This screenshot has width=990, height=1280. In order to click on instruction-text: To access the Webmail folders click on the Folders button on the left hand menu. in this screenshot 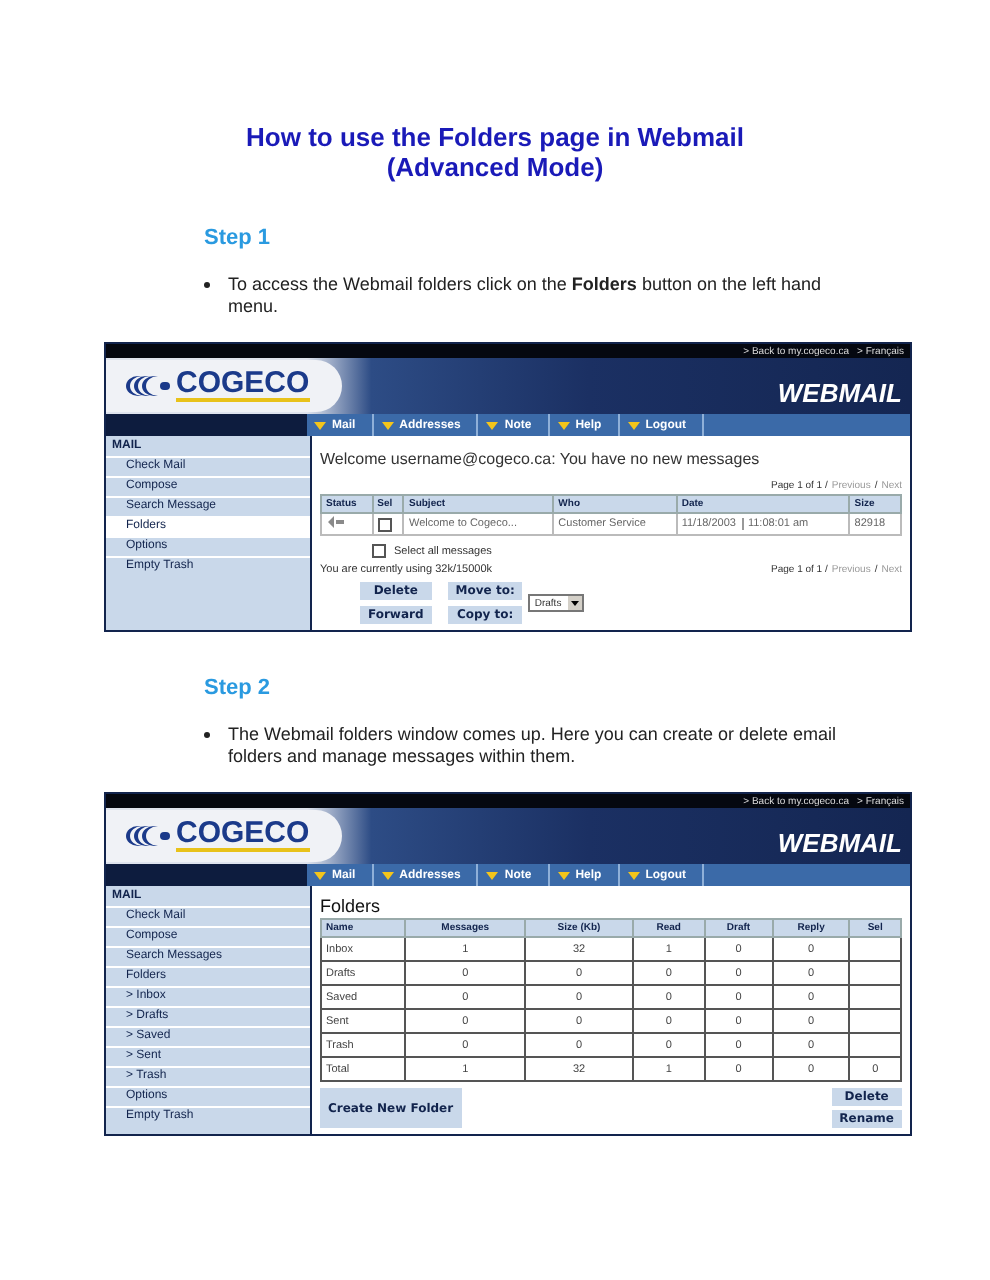, I will do `click(526, 296)`.